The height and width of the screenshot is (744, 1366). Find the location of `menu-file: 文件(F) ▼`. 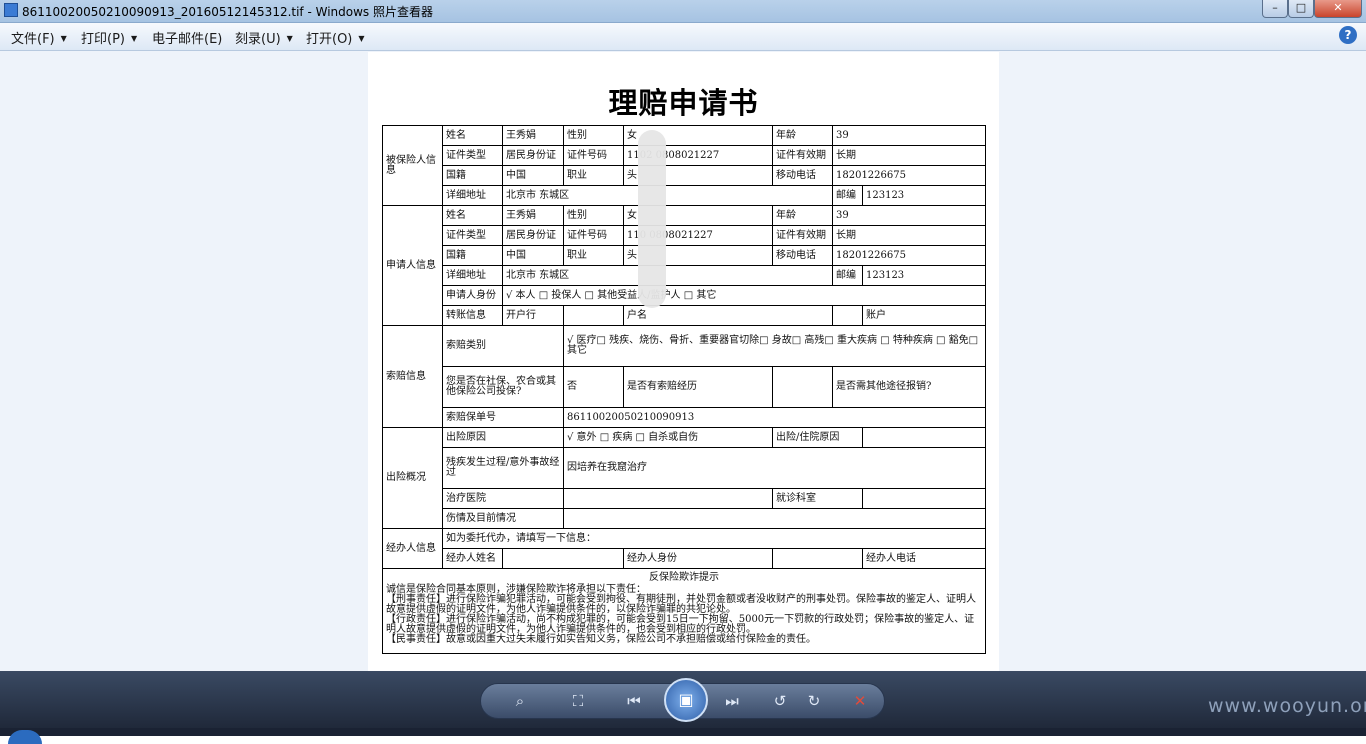

menu-file: 文件(F) ▼ is located at coordinates (39, 37).